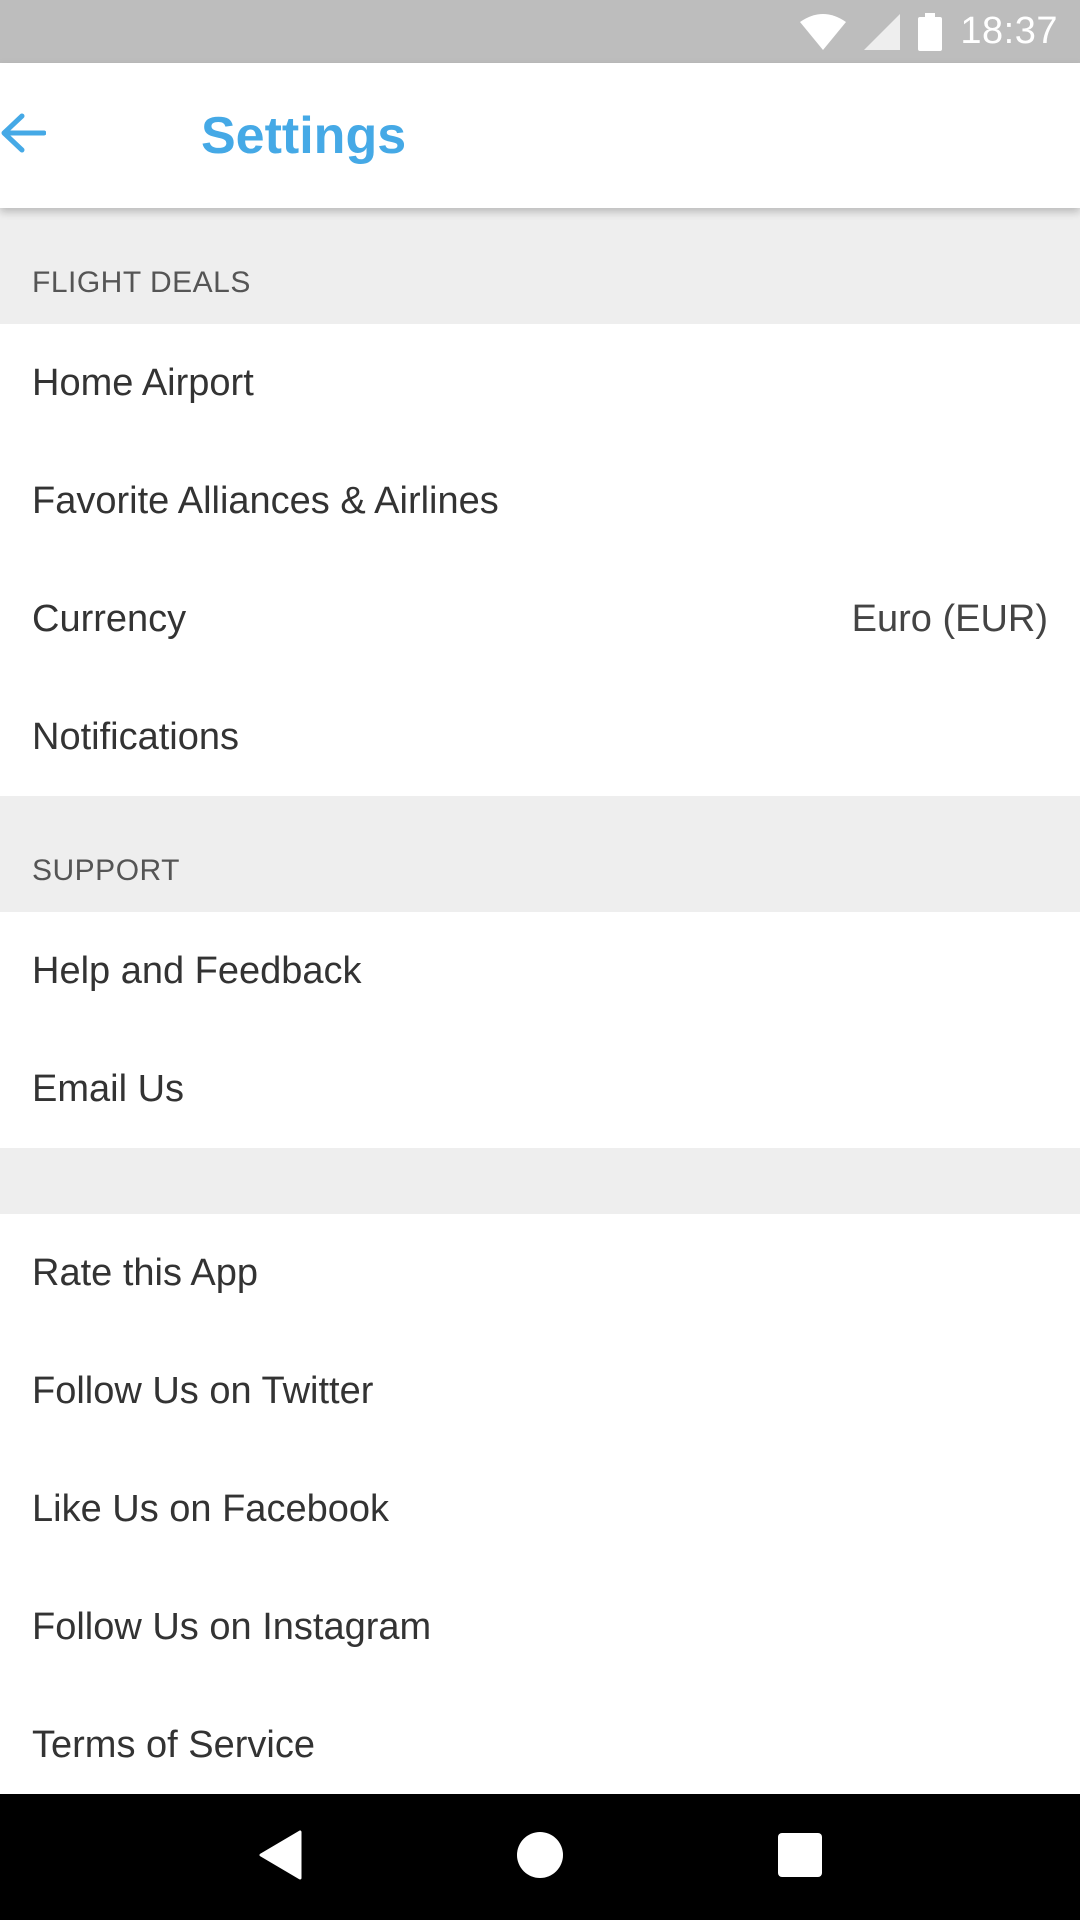 The image size is (1080, 1920). What do you see at coordinates (540, 619) in the screenshot?
I see `settings-item-currency: Currency Euro (EUR)` at bounding box center [540, 619].